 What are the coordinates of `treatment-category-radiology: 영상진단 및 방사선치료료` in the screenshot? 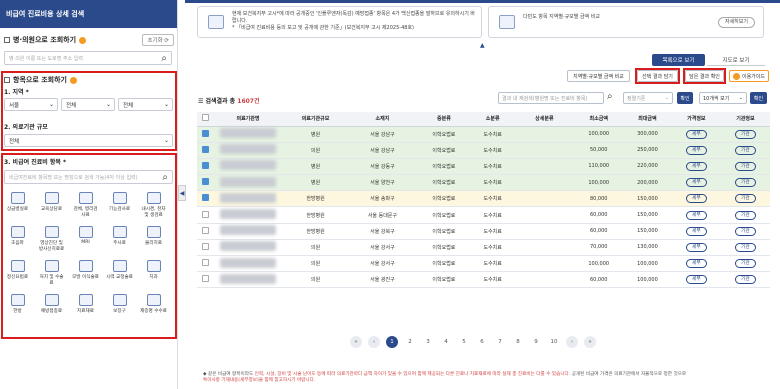 It's located at (51, 239).